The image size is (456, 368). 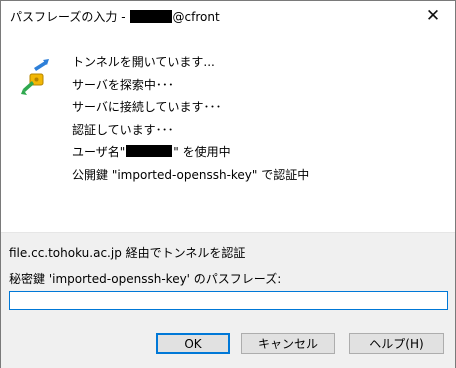 I want to click on ok-button: OK, so click(x=193, y=343).